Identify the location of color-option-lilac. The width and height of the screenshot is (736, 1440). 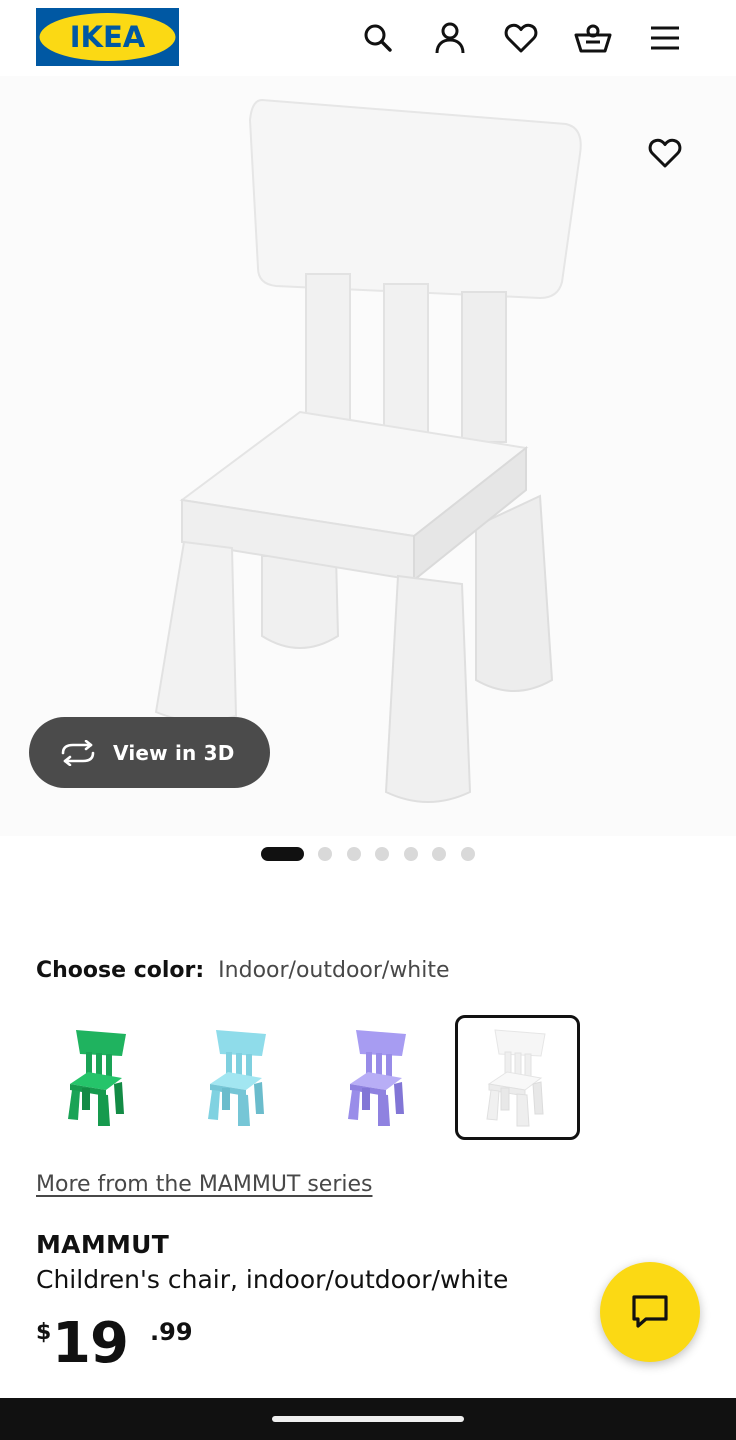
(378, 1077).